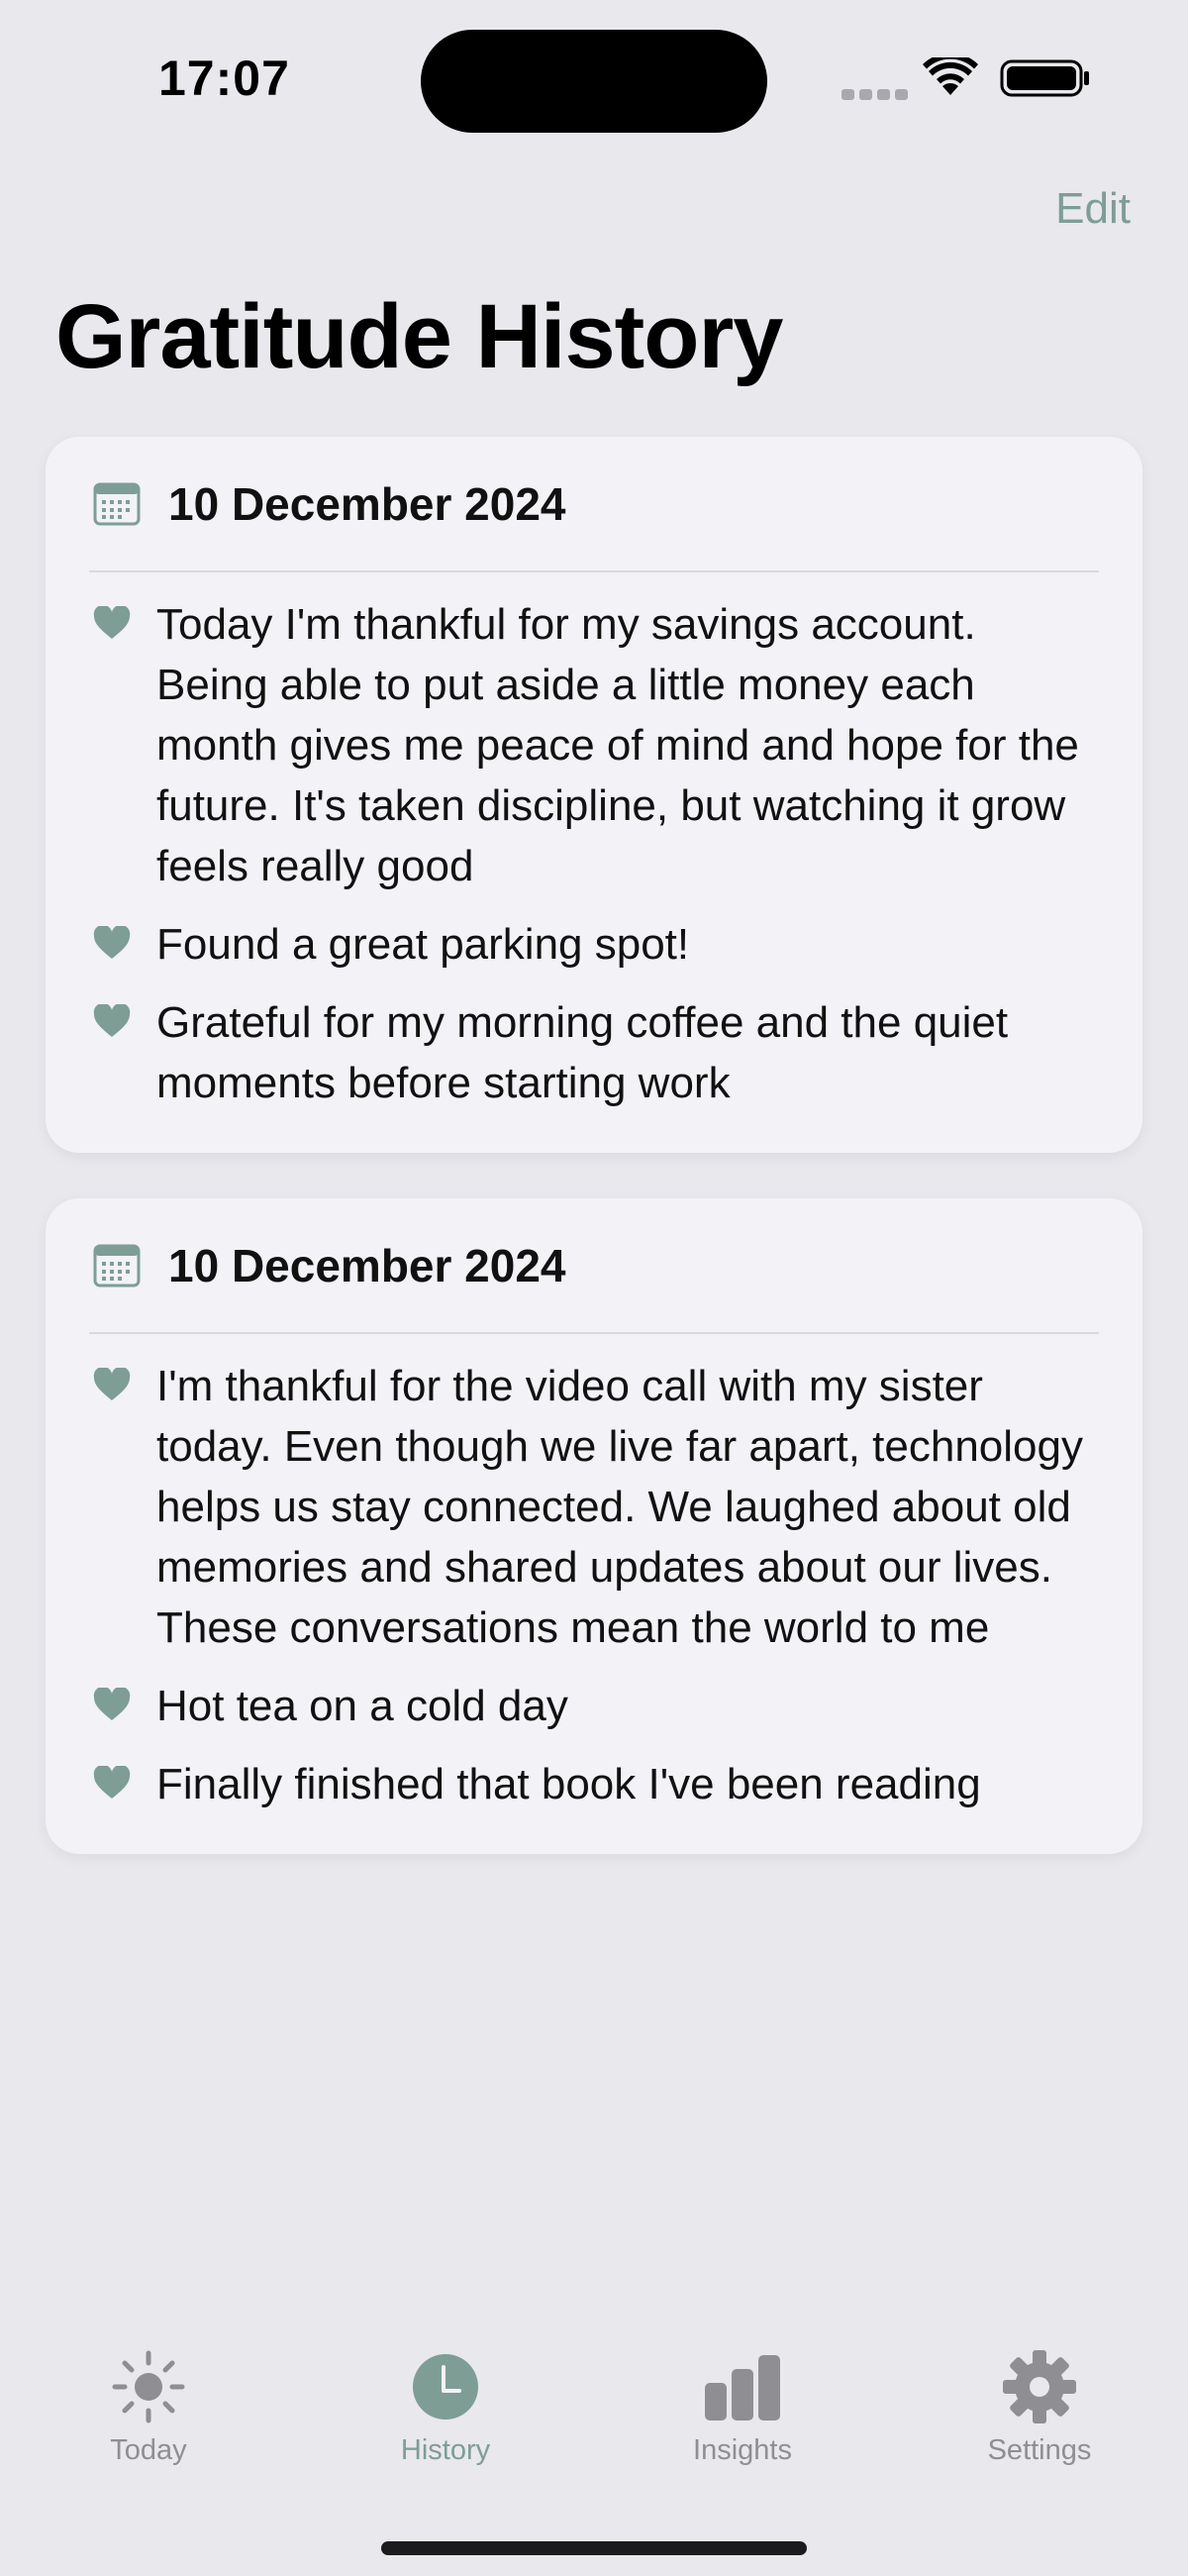 This screenshot has width=1188, height=2576. Describe the element at coordinates (742, 2421) in the screenshot. I see `tab-insights: Insights` at that location.